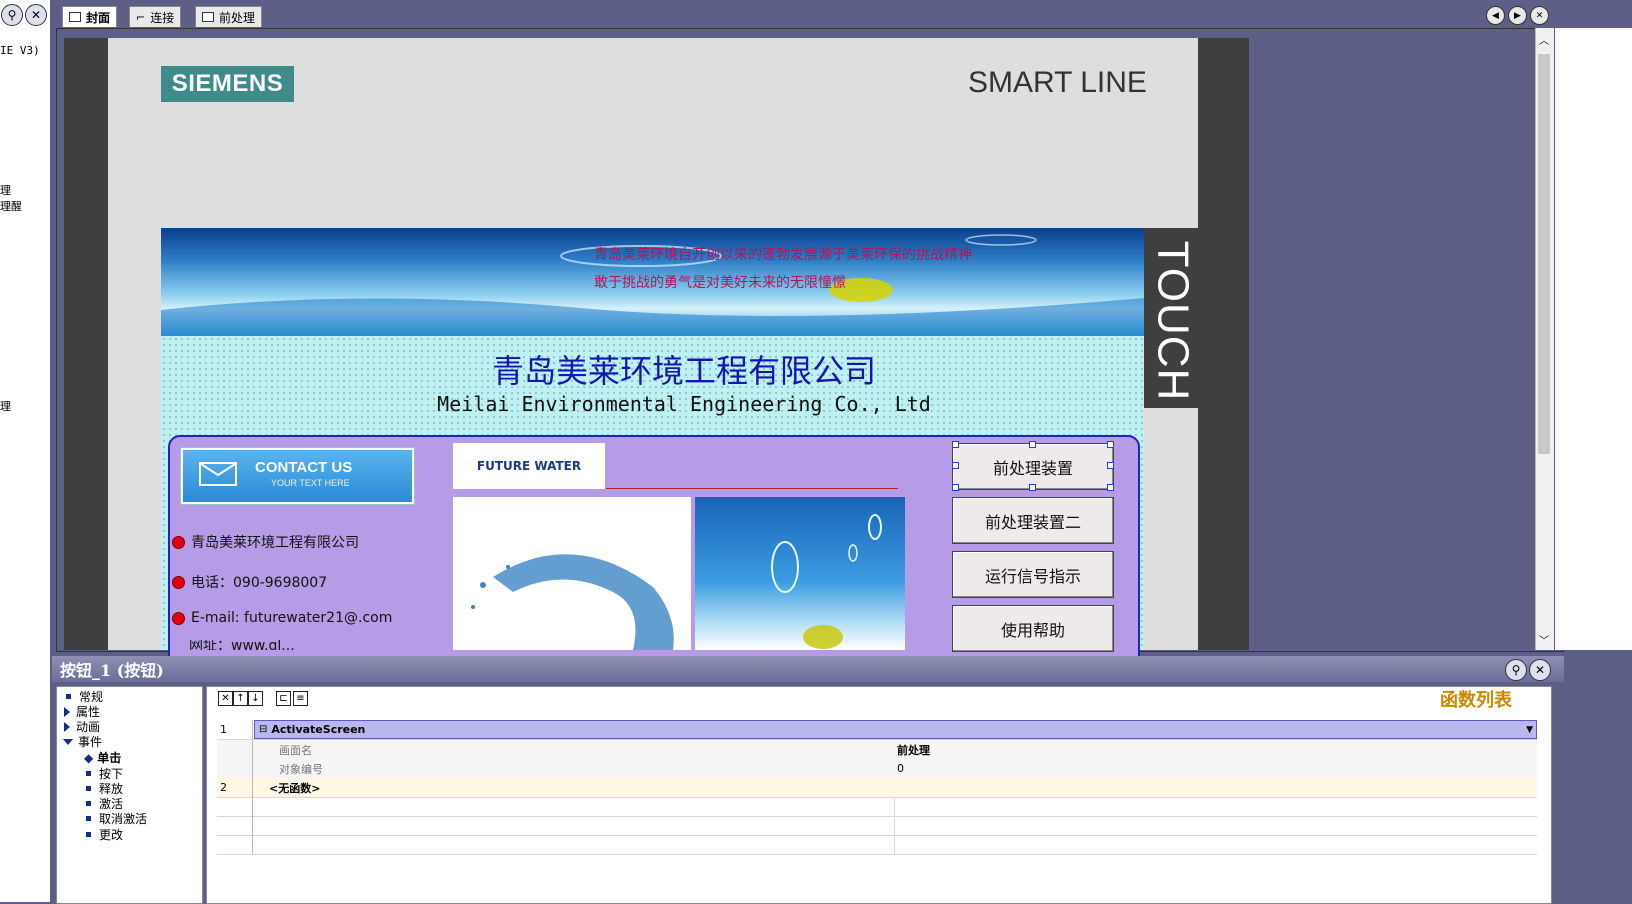 The image size is (1632, 904). I want to click on tree-event-deactivate: 取消激活, so click(116, 818).